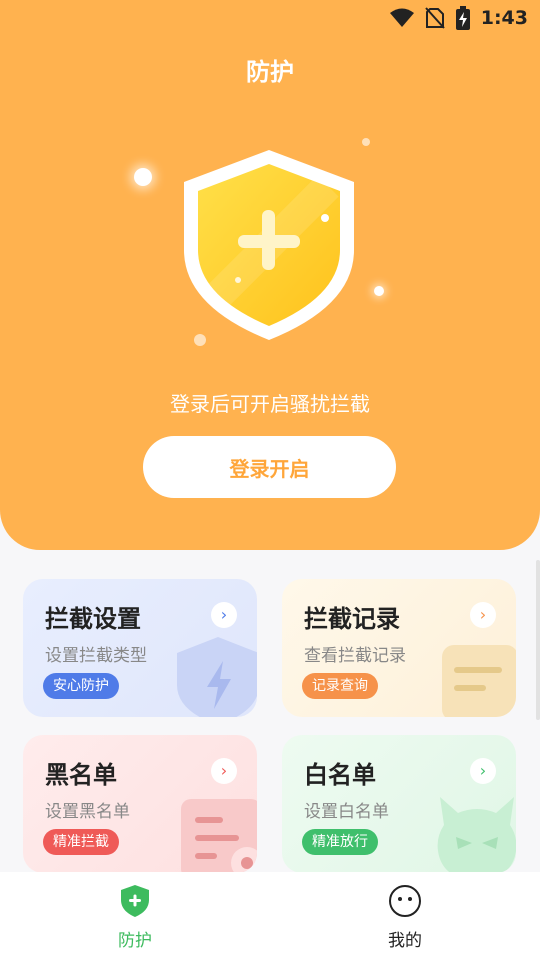  I want to click on card-block-records: 拦截记录 › 查看拦截记录 记录查询, so click(399, 648).